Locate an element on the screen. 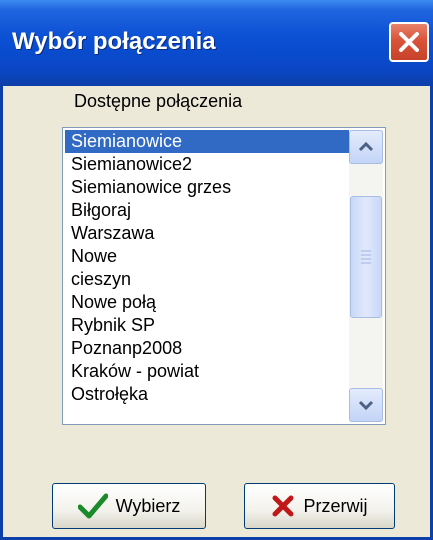 This screenshot has width=433, height=540. checkmark-icon is located at coordinates (92, 506).